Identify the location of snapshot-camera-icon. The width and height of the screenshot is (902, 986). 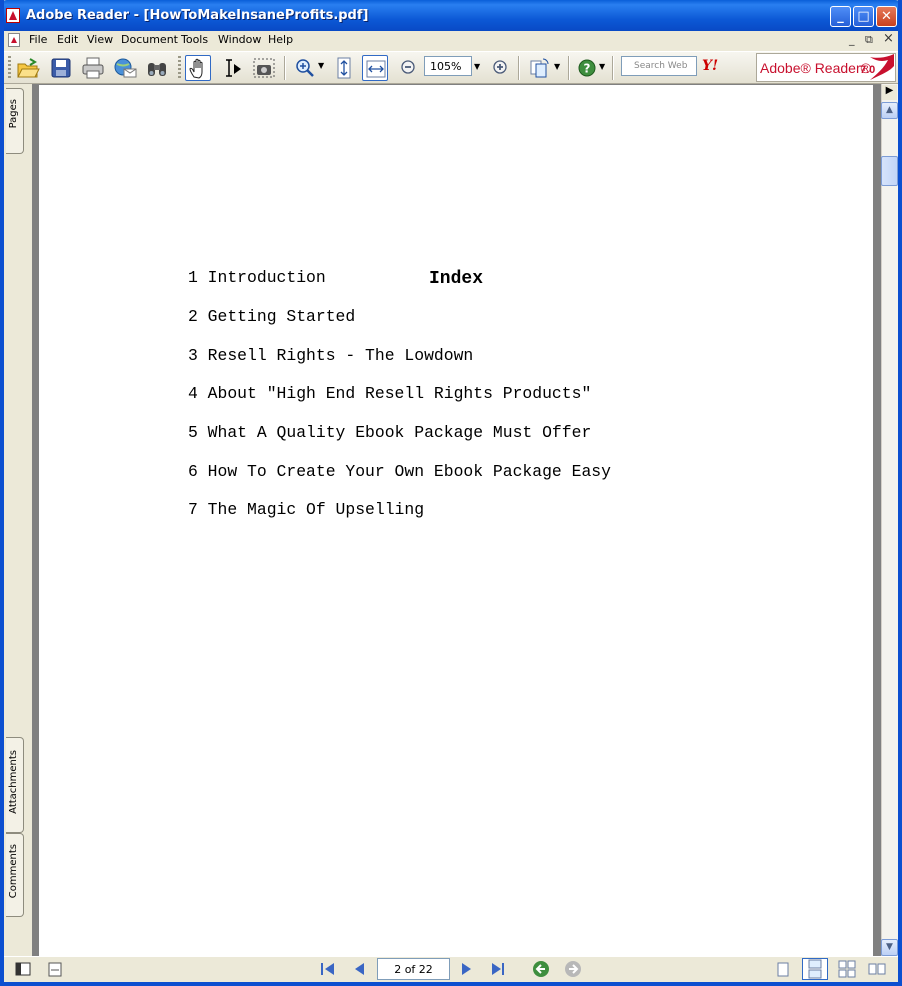
(264, 68).